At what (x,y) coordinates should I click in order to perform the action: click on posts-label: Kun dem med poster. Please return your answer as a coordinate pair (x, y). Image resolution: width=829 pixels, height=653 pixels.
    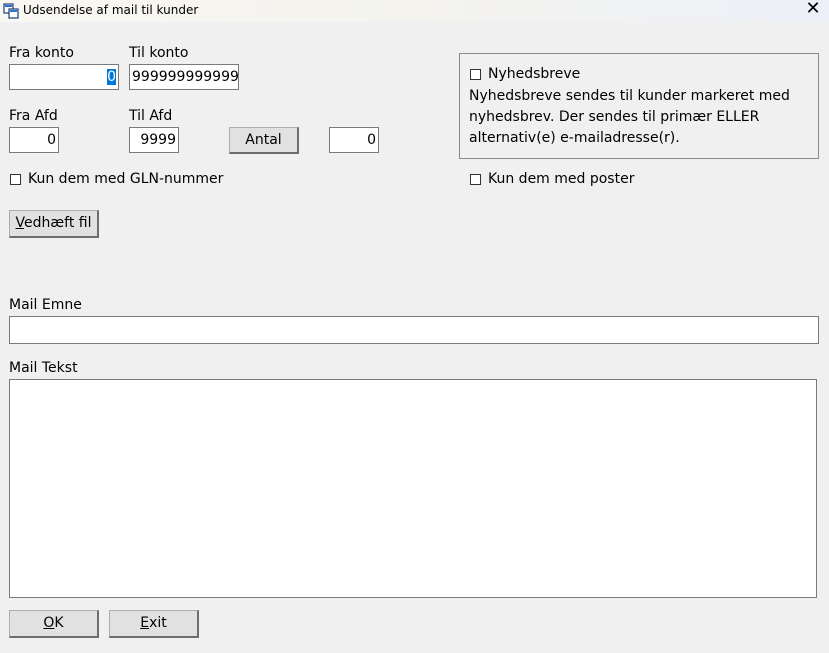
    Looking at the image, I should click on (561, 179).